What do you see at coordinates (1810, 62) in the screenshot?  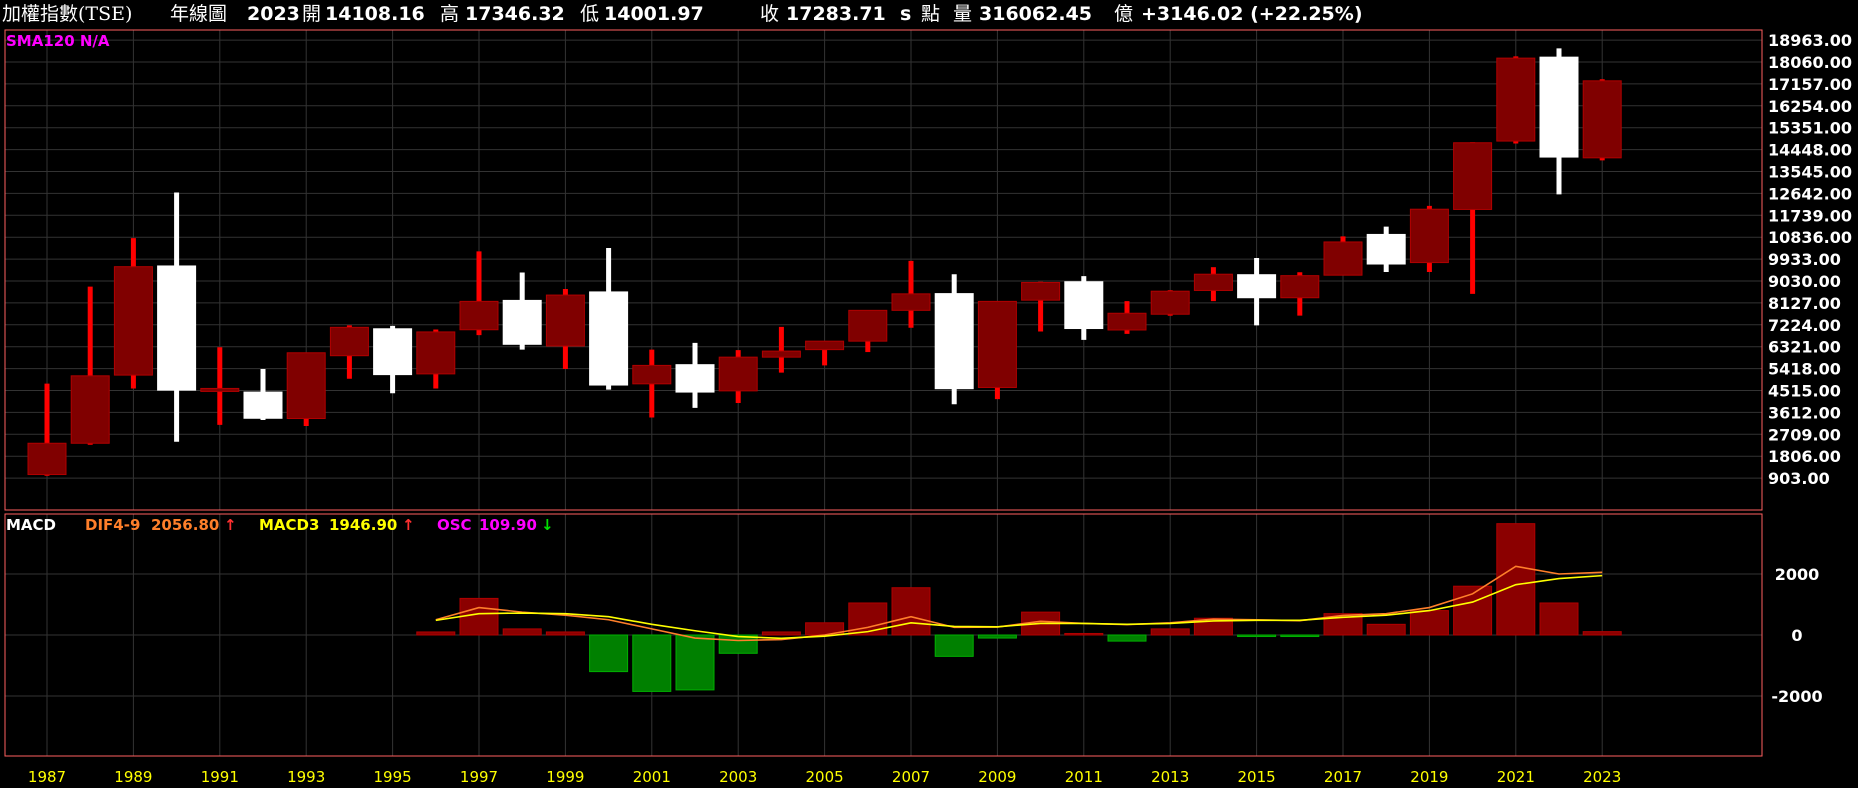 I see `price-tick-label: 18060.00` at bounding box center [1810, 62].